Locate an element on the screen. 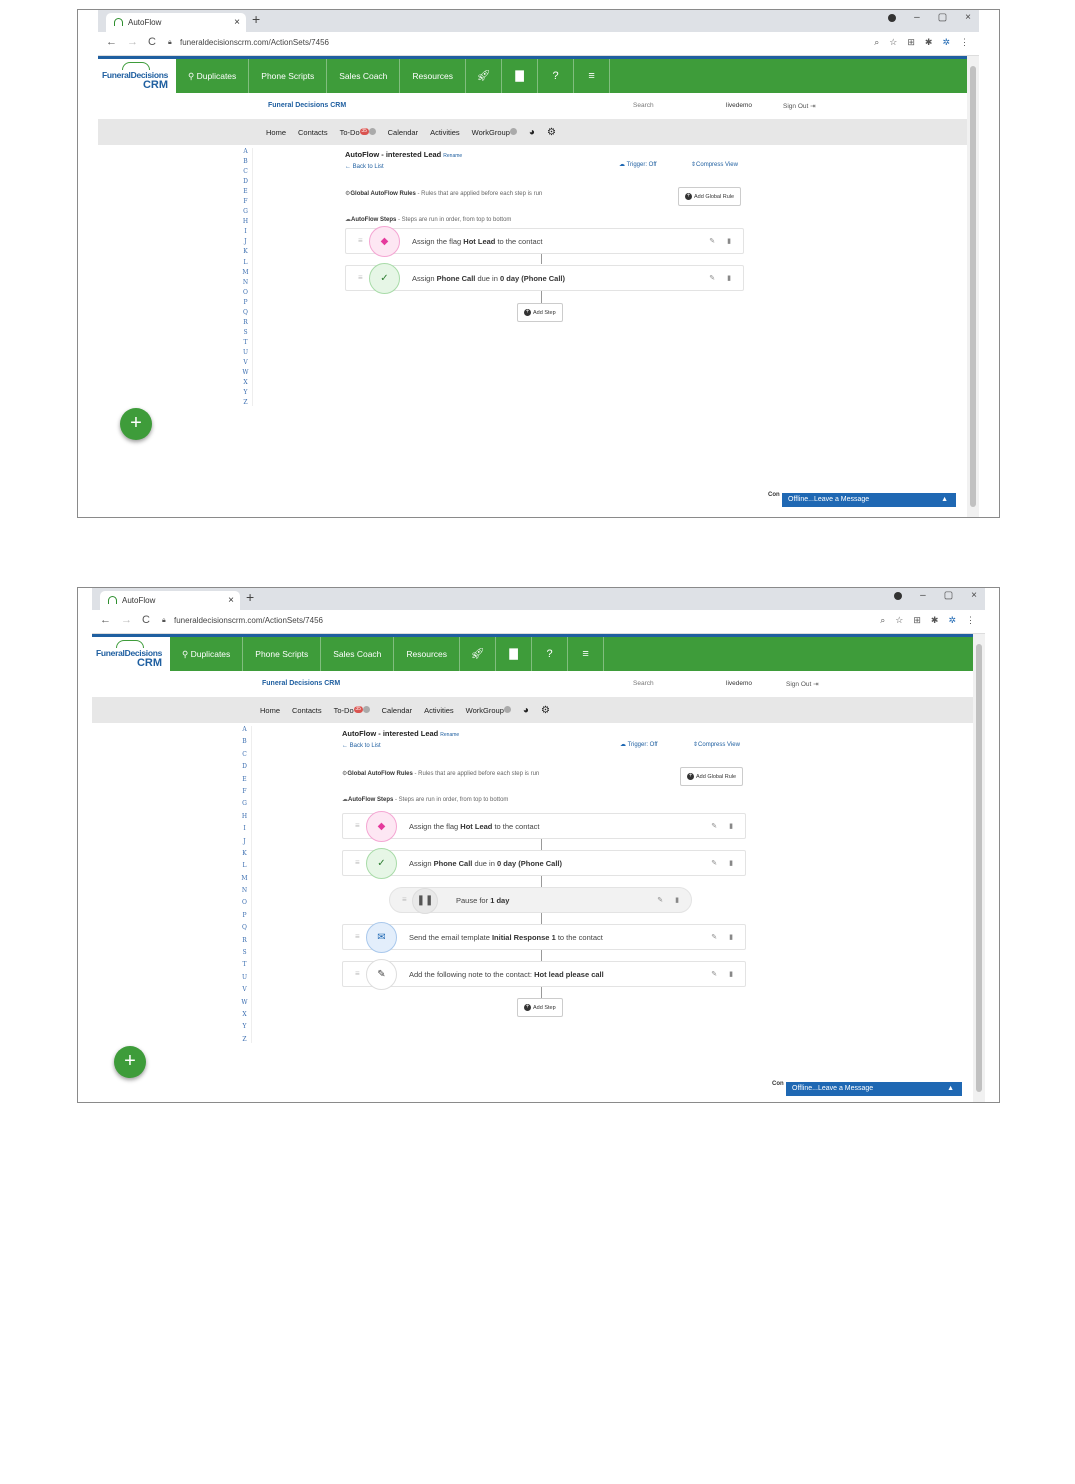 The height and width of the screenshot is (1484, 1075). alpha-letter: U is located at coordinates (244, 977).